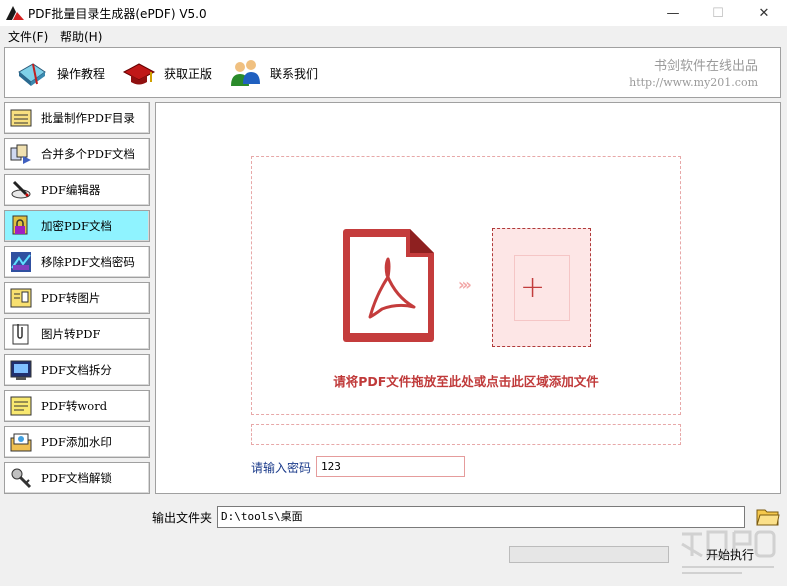  What do you see at coordinates (28, 36) in the screenshot?
I see `menu-file: 文件(F)` at bounding box center [28, 36].